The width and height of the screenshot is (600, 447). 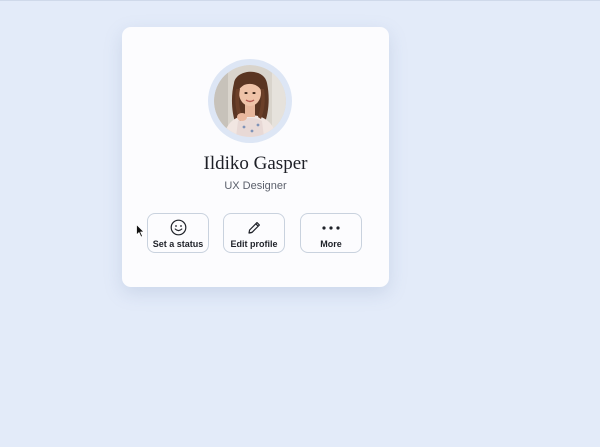 I want to click on set-status-button: Set a status, so click(x=178, y=233).